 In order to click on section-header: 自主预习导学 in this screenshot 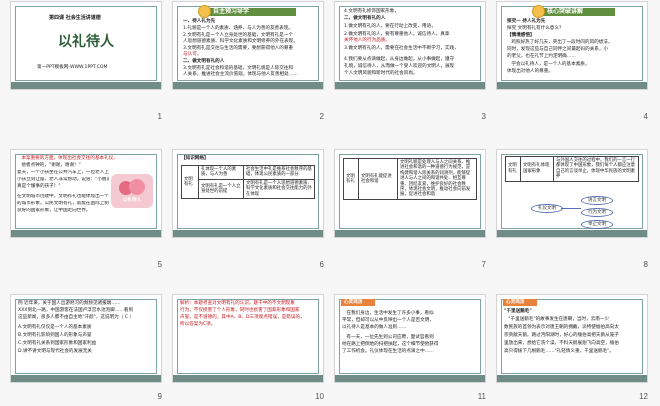, I will do `click(247, 11)`.